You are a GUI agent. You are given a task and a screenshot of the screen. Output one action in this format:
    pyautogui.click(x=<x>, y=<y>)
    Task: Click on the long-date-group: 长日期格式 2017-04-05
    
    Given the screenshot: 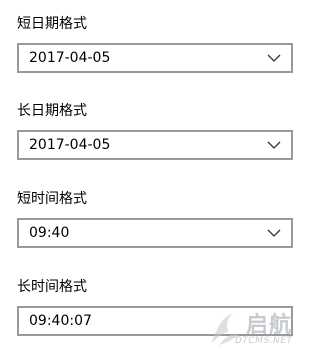 What is the action you would take?
    pyautogui.click(x=155, y=130)
    